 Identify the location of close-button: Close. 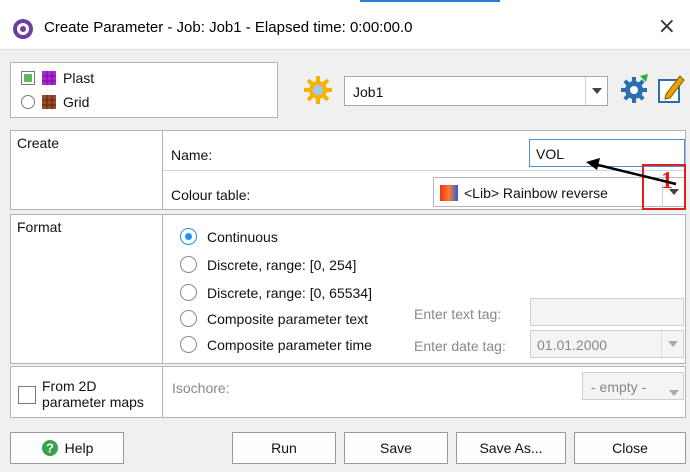
(630, 448).